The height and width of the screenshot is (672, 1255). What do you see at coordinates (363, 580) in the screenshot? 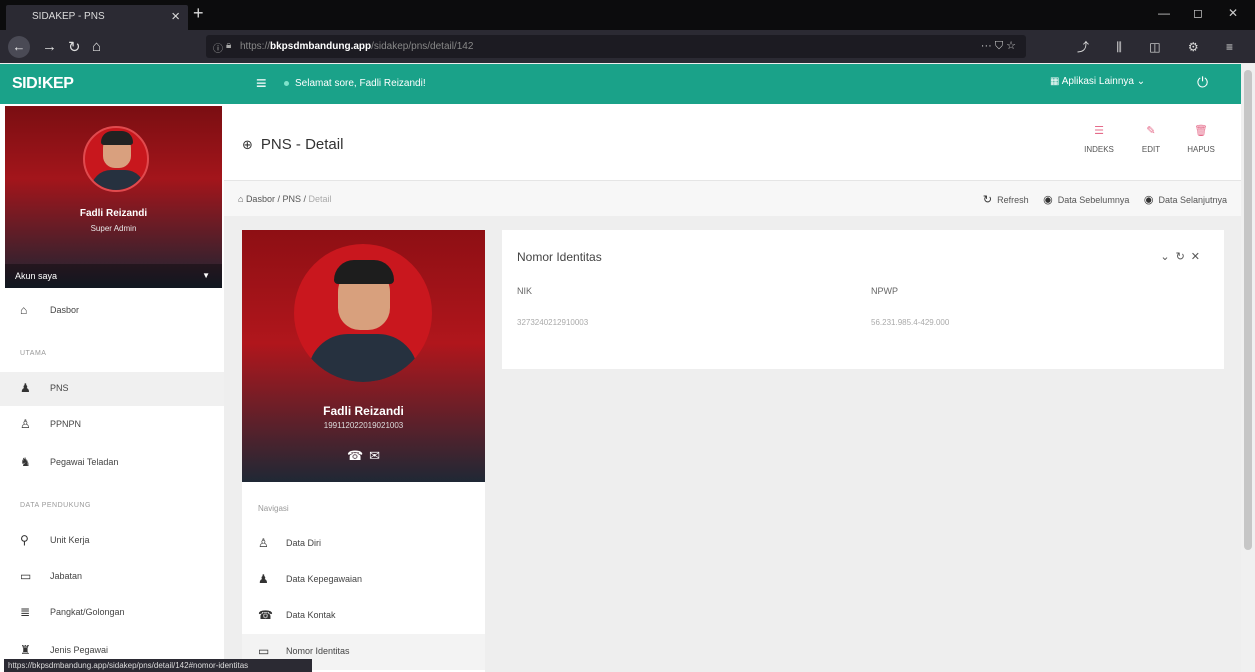
I see `nav-item-data-kepegawaian: ♟ Data Kepegawaian` at bounding box center [363, 580].